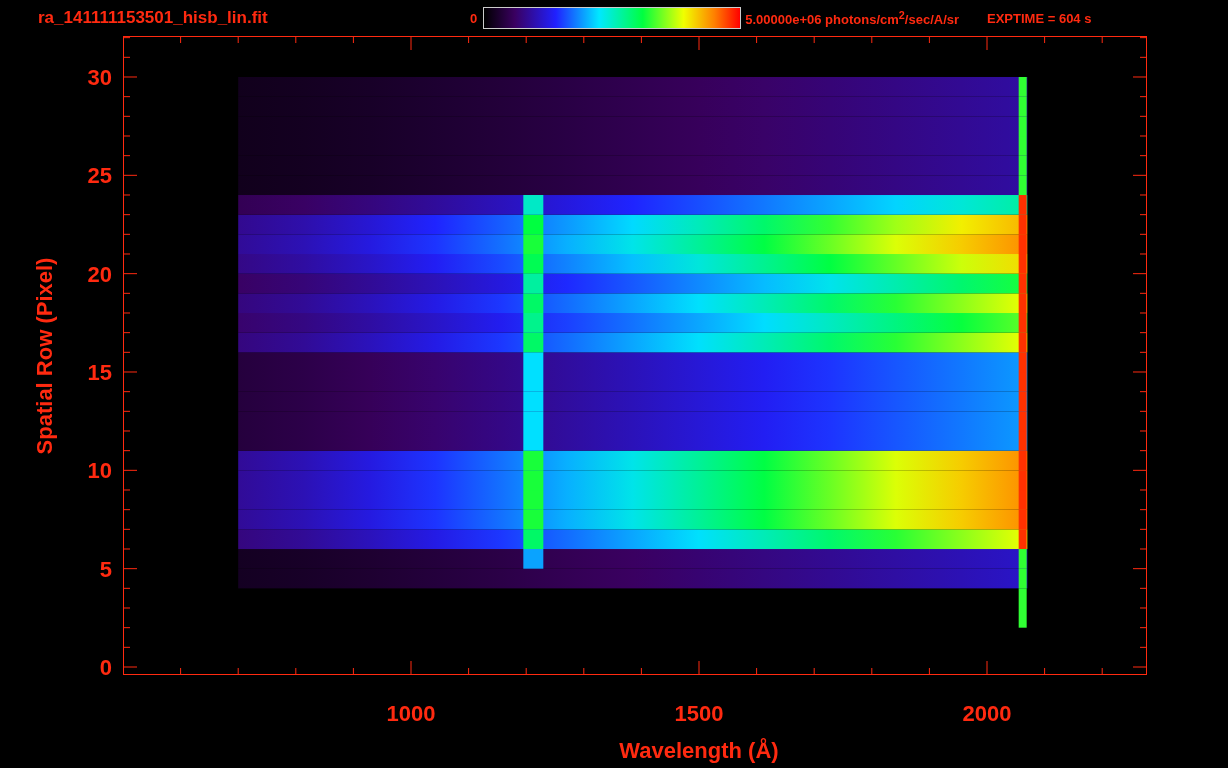 The image size is (1228, 768). Describe the element at coordinates (1039, 18) in the screenshot. I see `exposure-label: EXPTIME = 604 s` at that location.